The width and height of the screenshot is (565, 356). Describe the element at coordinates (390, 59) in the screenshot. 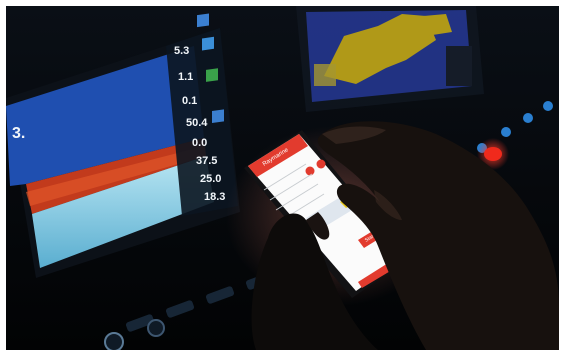

I see `chart-plotter` at that location.